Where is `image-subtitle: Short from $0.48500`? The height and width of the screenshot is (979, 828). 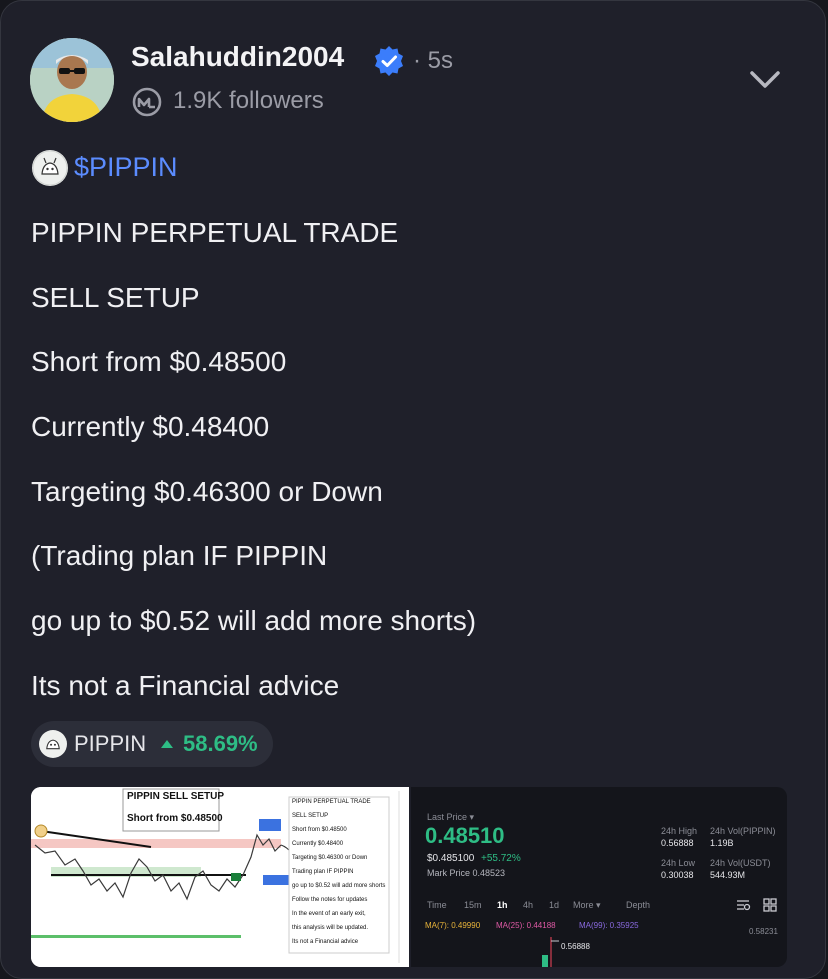
image-subtitle: Short from $0.48500 is located at coordinates (175, 818).